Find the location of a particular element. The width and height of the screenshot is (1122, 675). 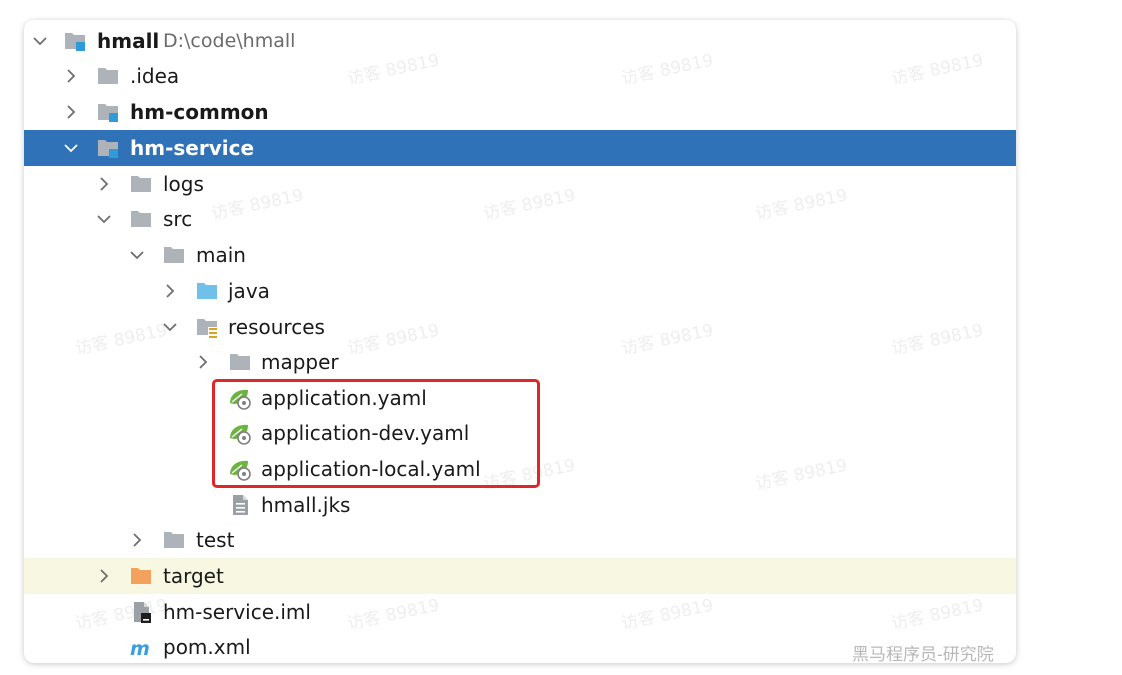

tree-label-resources: resources is located at coordinates (276, 327).